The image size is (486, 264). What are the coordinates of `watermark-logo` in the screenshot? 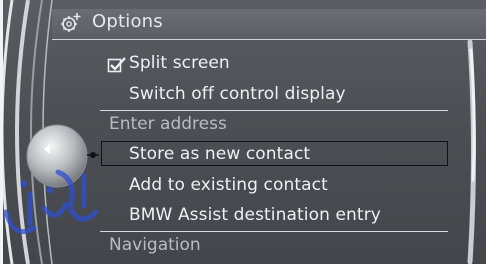 It's located at (51, 201).